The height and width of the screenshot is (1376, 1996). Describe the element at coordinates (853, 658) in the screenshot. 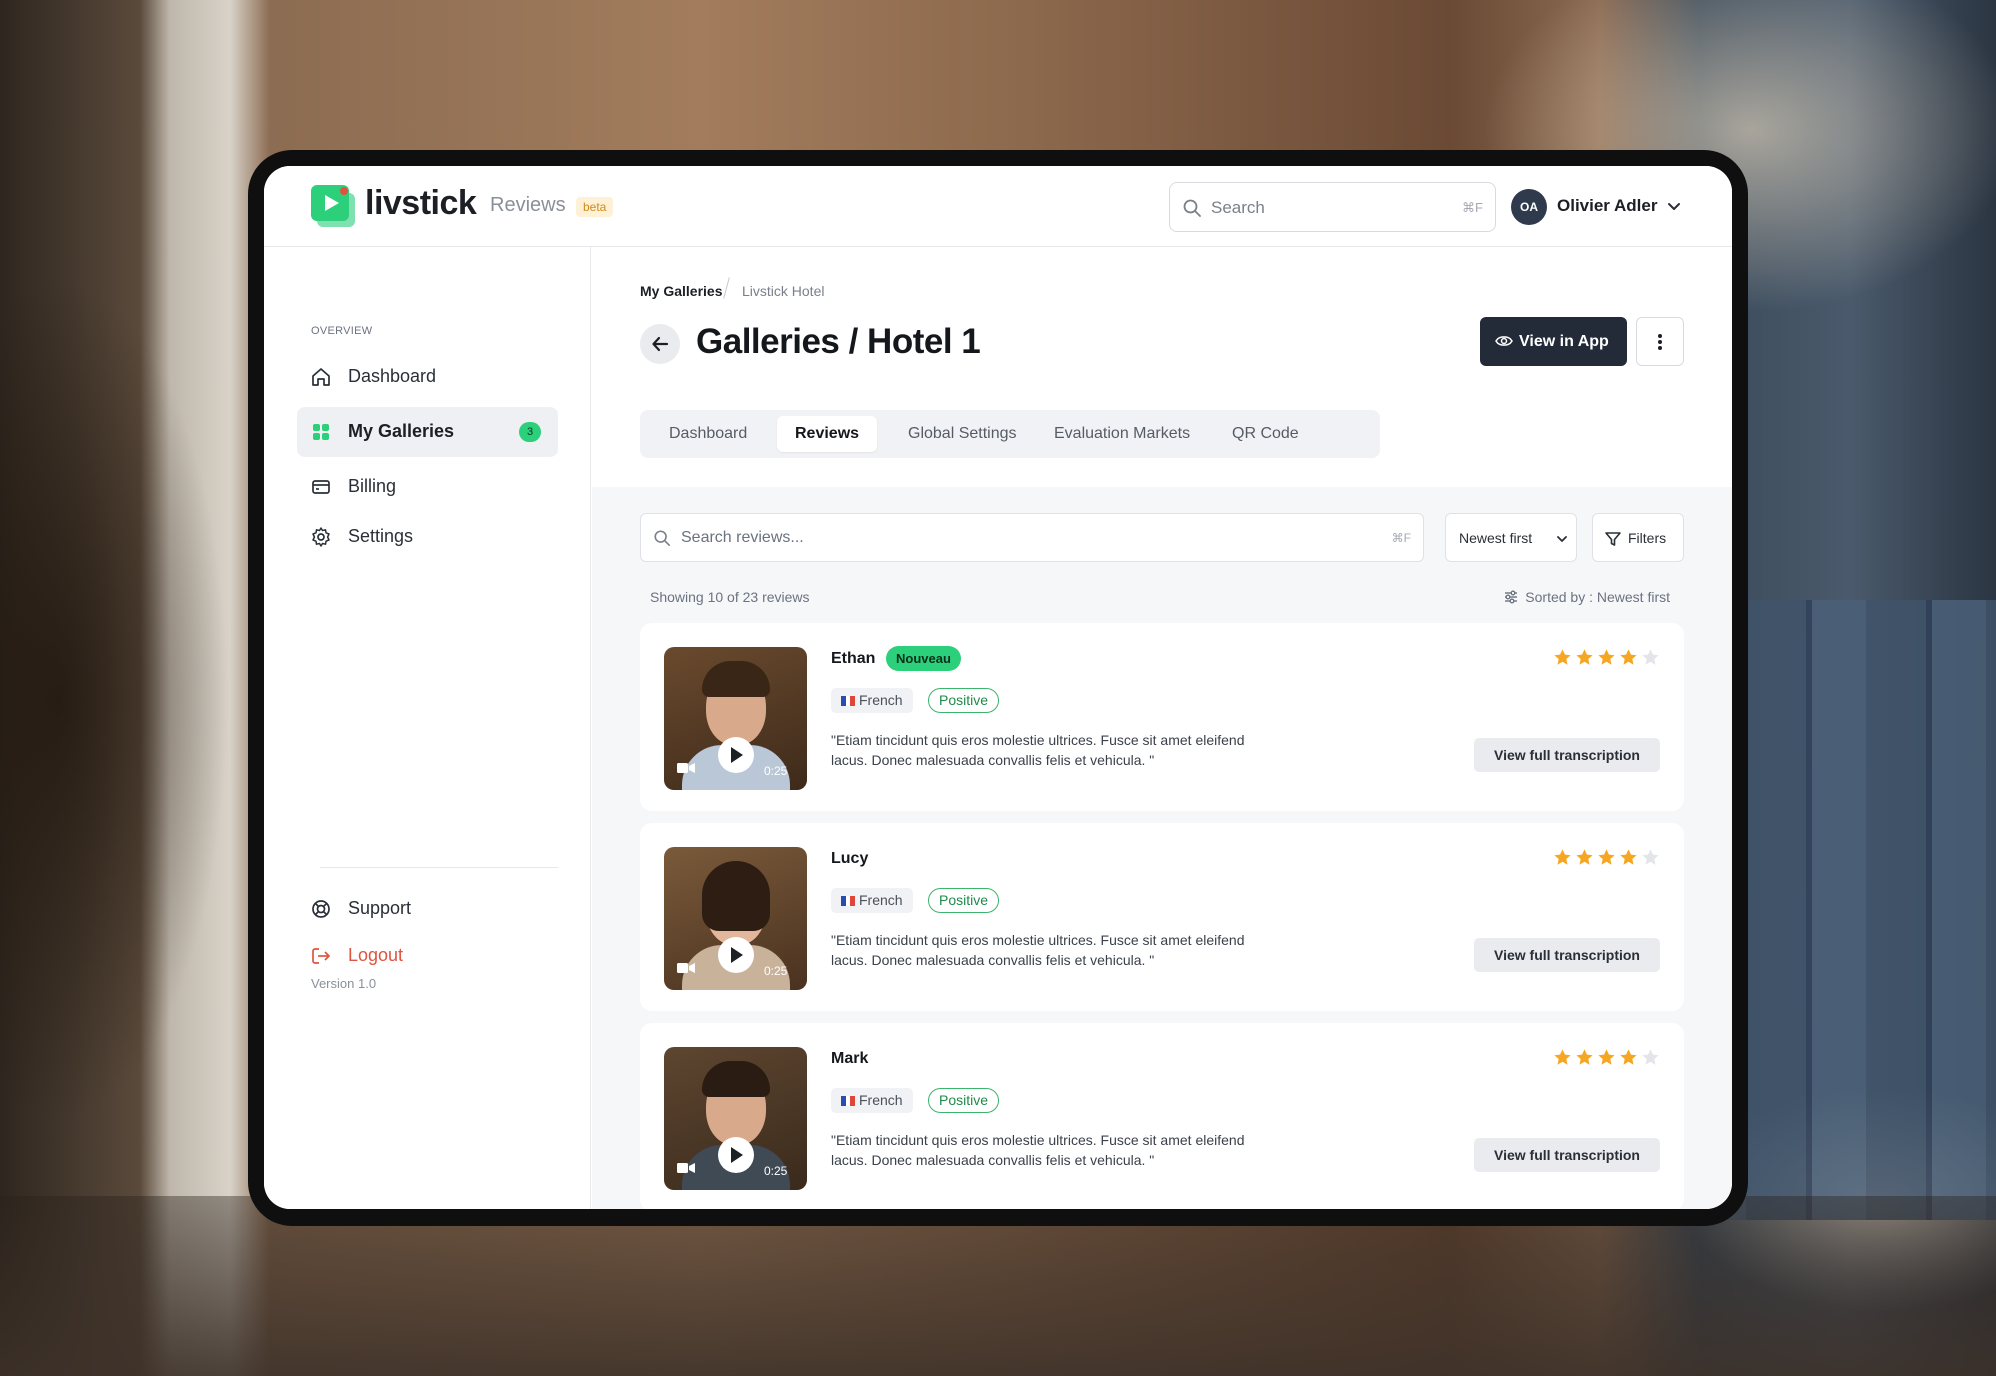

I see `reviewer-name: Ethan` at that location.